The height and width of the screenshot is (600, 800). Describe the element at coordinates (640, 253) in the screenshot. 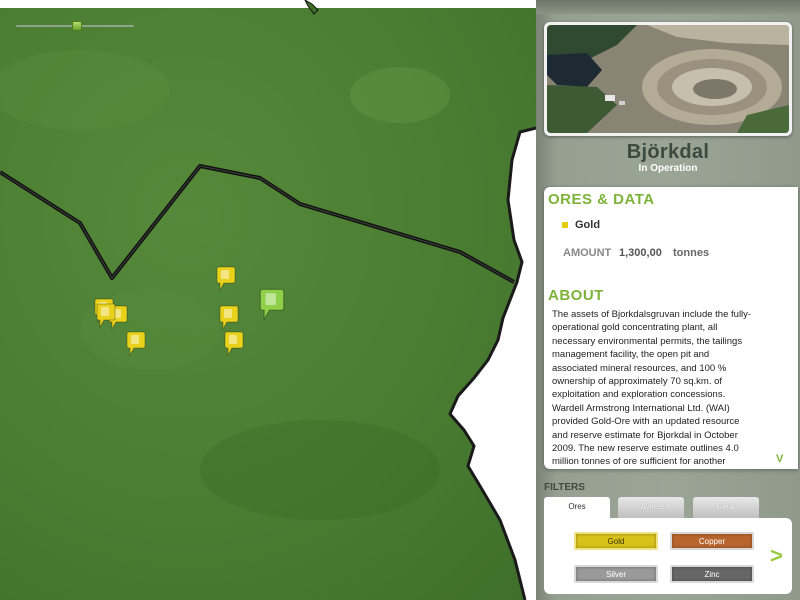

I see `amount-value: 1,300,00` at that location.